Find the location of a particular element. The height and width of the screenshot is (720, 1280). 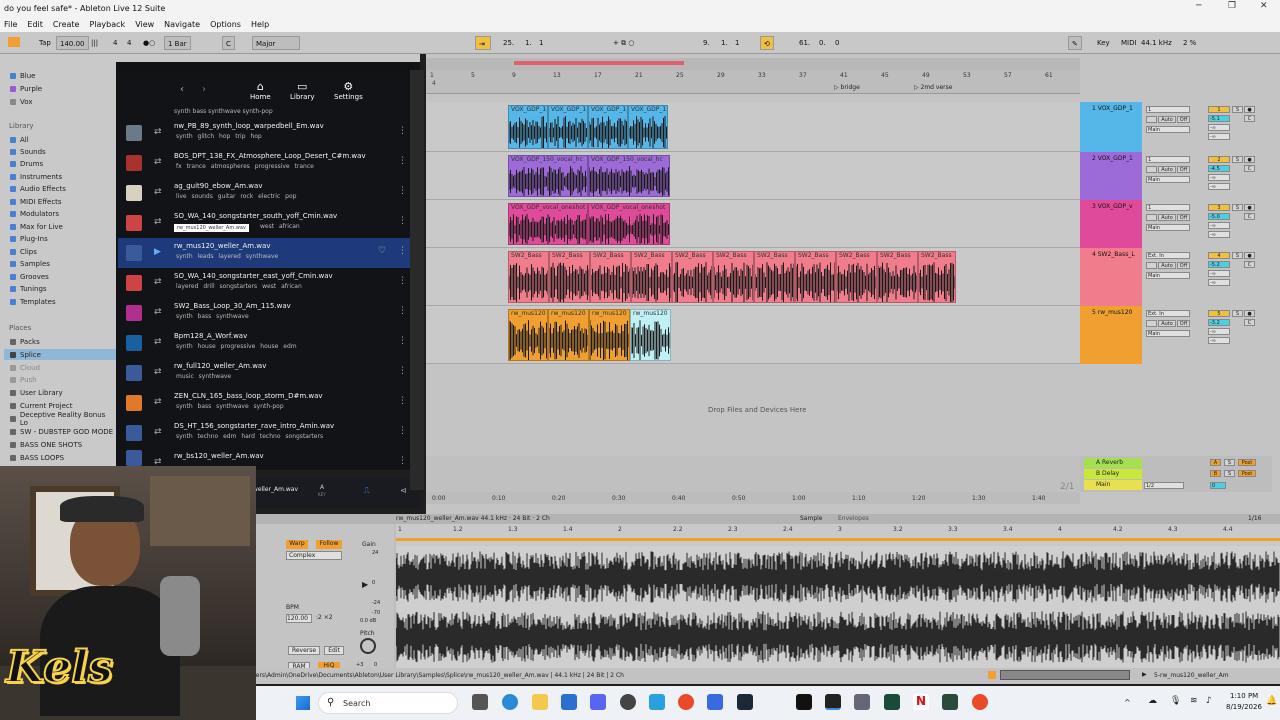

overview-strip is located at coordinates (753, 64).